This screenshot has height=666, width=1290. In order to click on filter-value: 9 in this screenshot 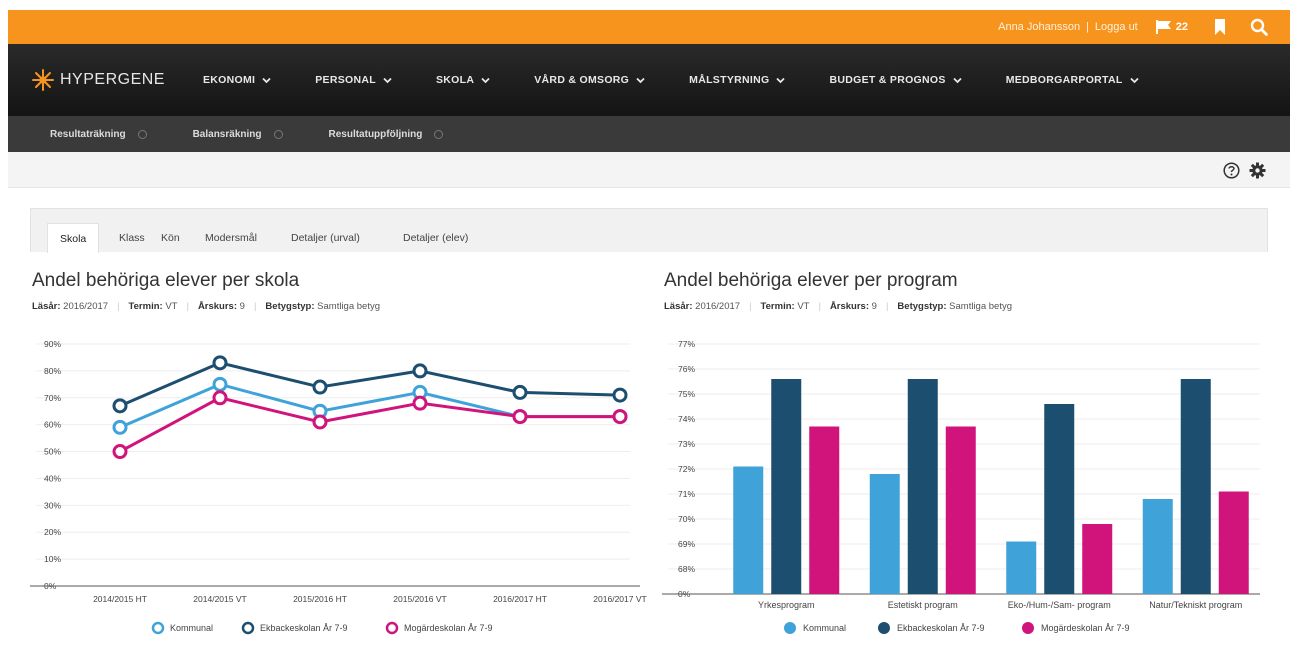, I will do `click(242, 306)`.